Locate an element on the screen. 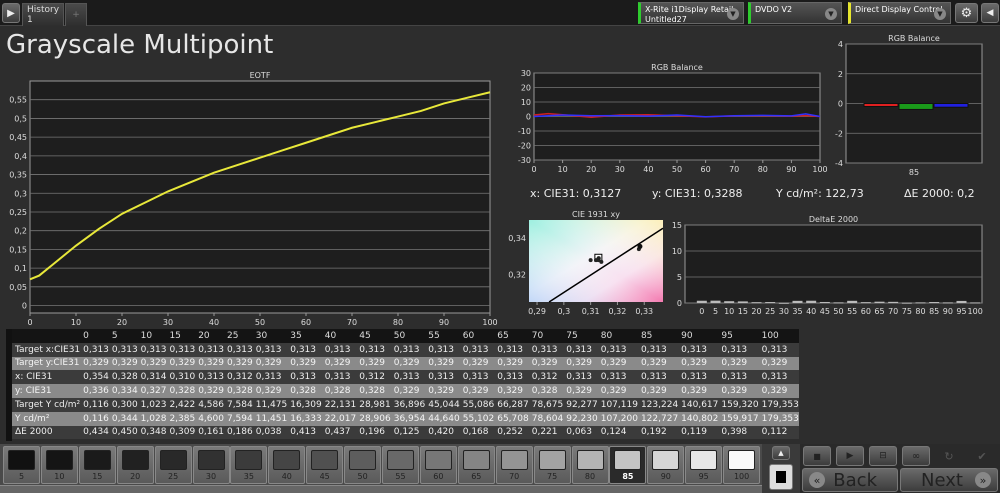  swatch-60: 60 is located at coordinates (438, 465).